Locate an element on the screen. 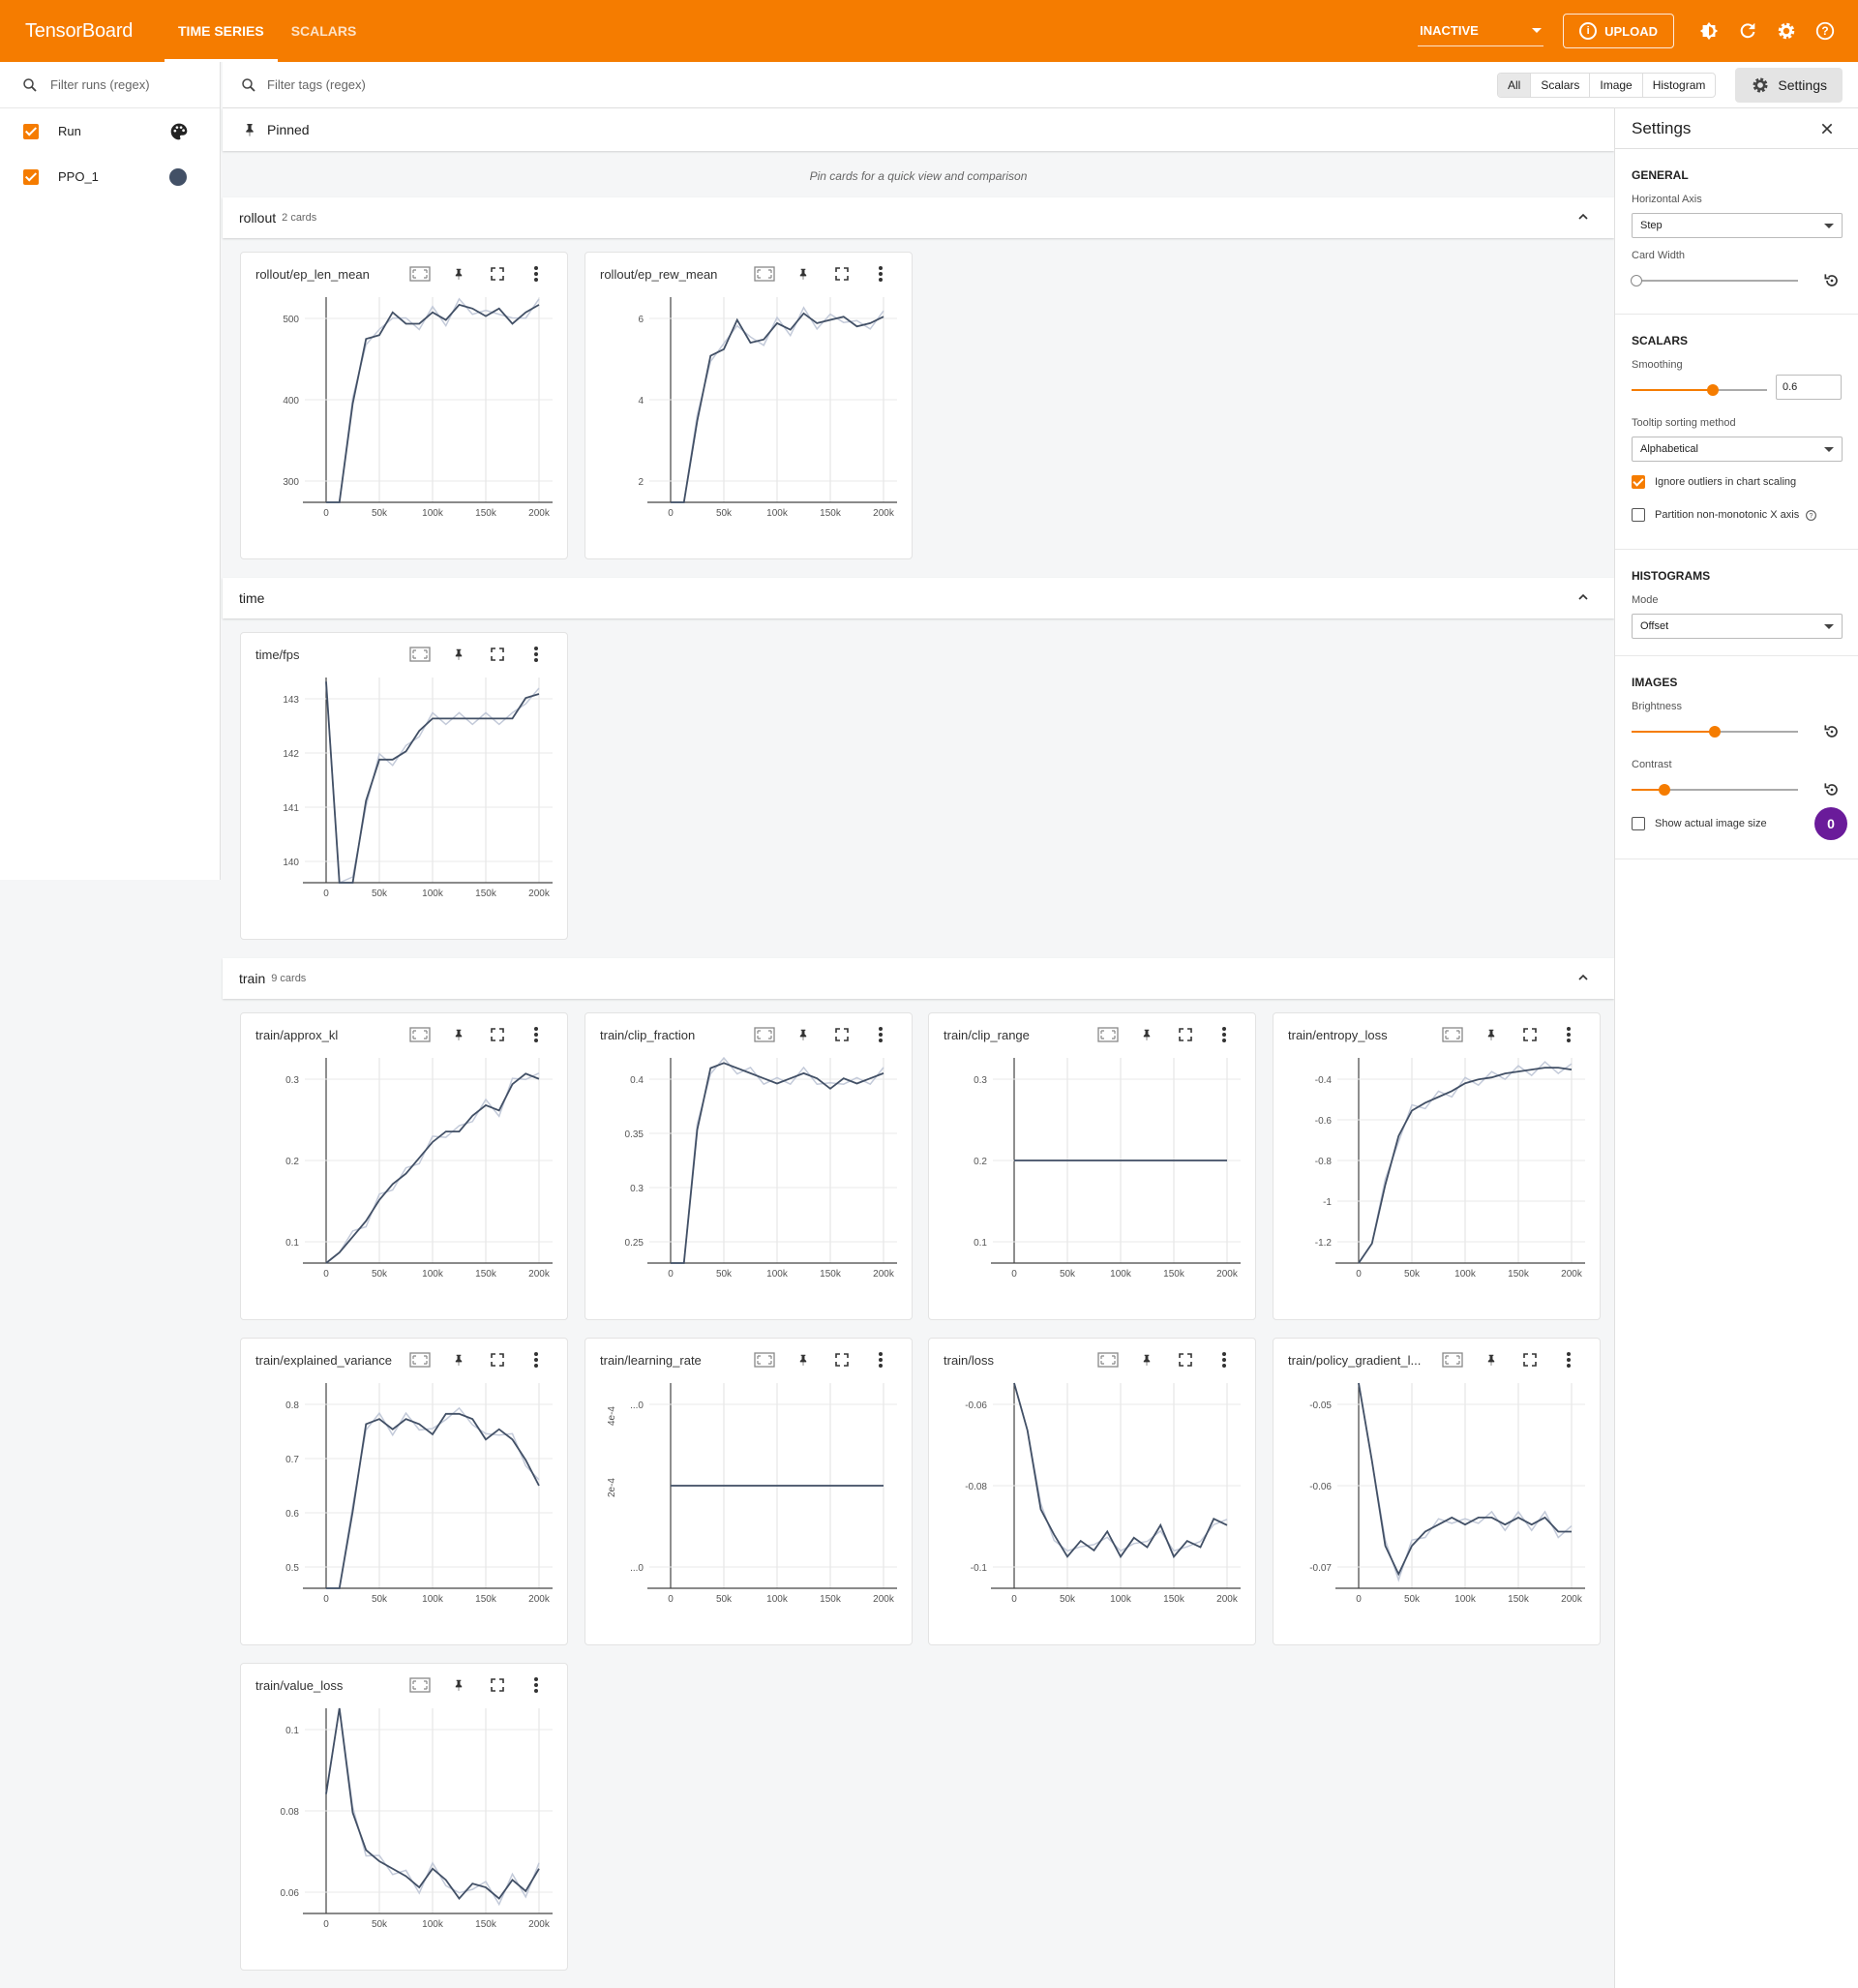 Image resolution: width=1858 pixels, height=1988 pixels. show-actual-size-option: Show actual image size 0 is located at coordinates (1739, 823).